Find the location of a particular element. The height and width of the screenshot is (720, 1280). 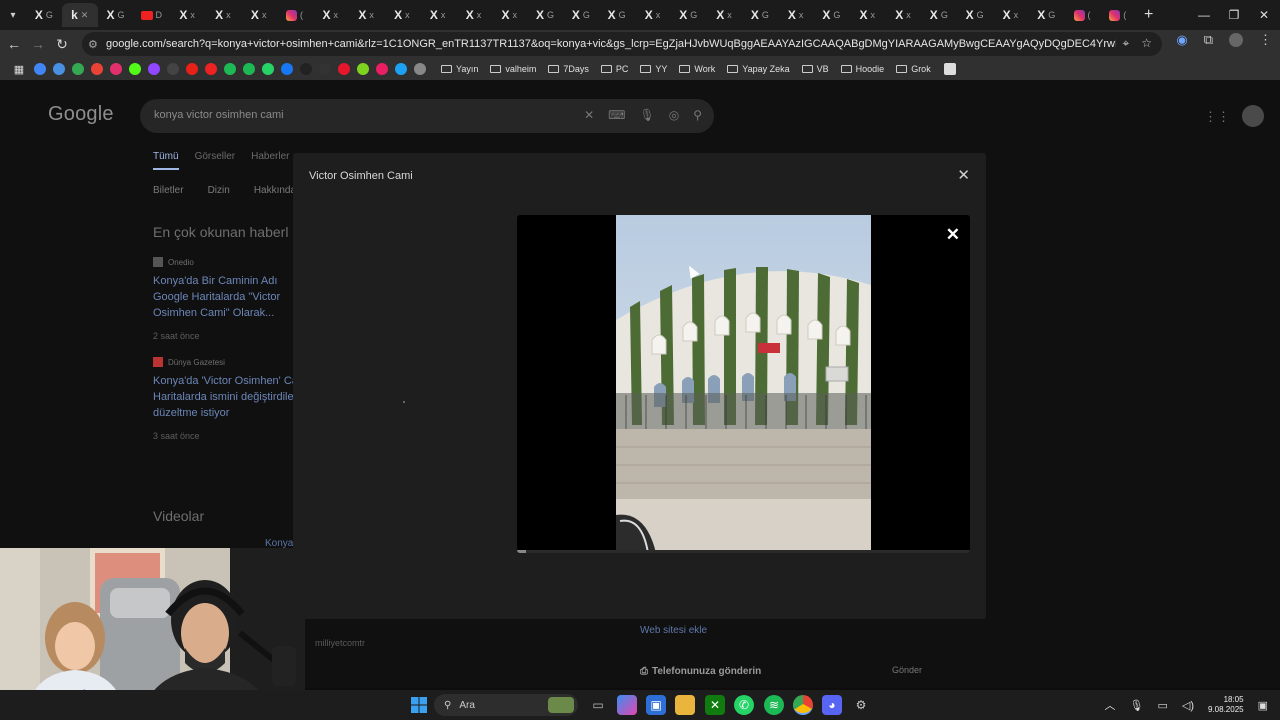

chip-tickets: Biletler is located at coordinates (168, 190).